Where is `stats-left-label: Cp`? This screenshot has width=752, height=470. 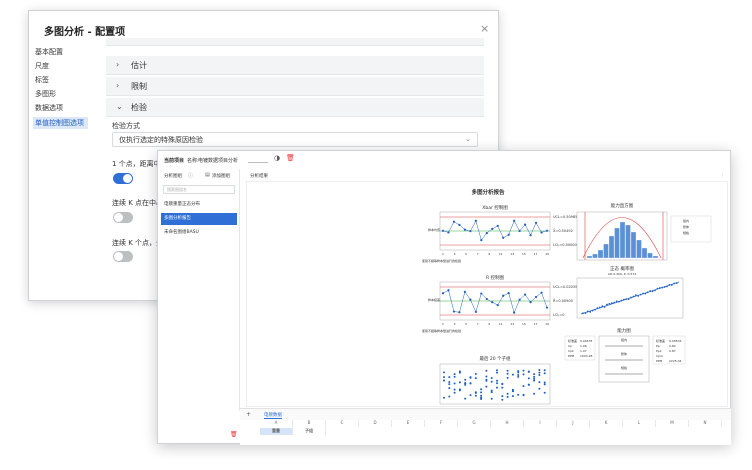 stats-left-label: Cp is located at coordinates (570, 346).